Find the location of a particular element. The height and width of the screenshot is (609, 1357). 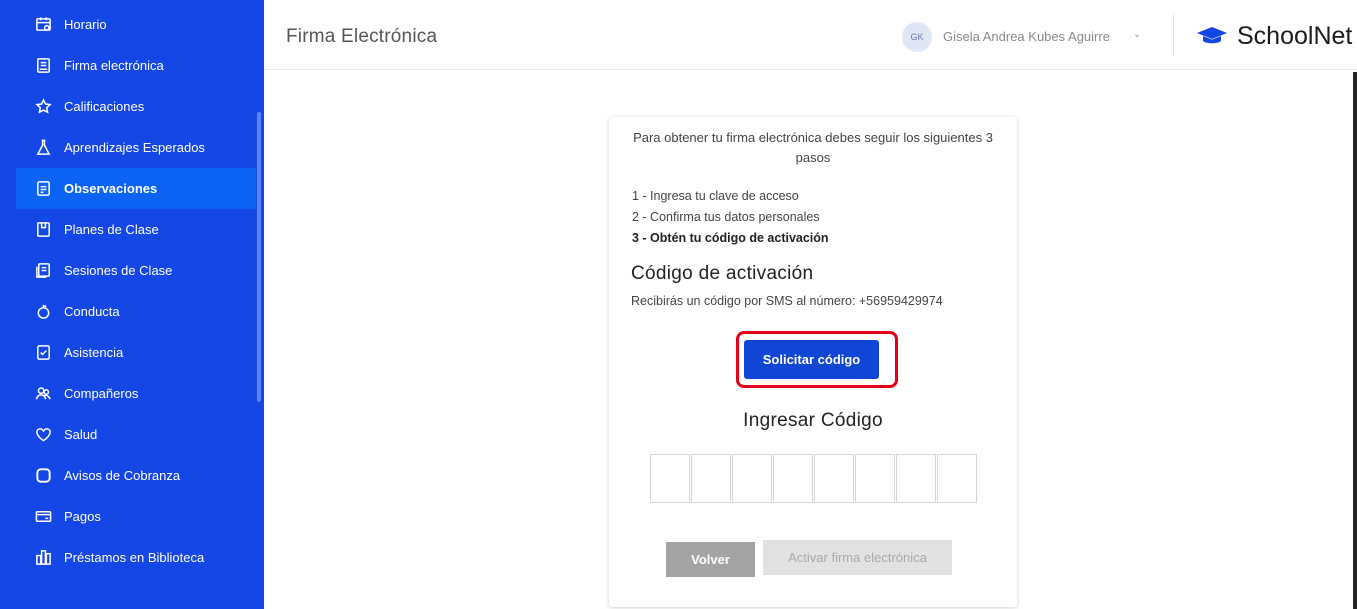

sidebar-item-pagos: Pagos is located at coordinates (136, 516).